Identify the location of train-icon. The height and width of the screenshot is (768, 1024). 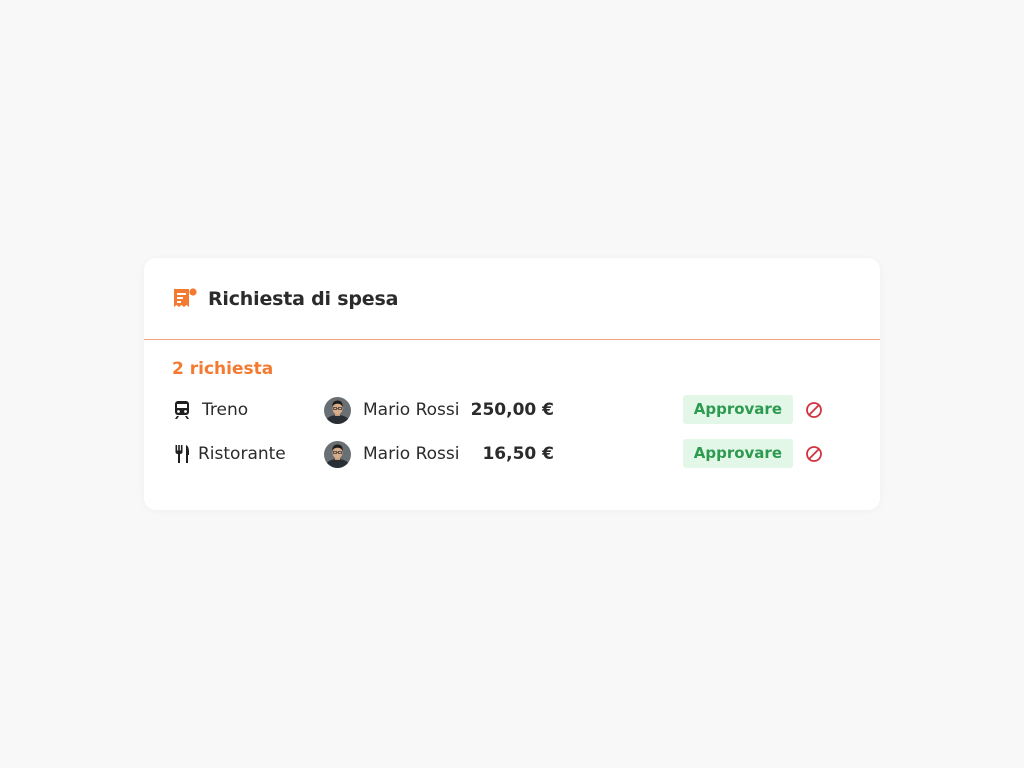
(182, 410).